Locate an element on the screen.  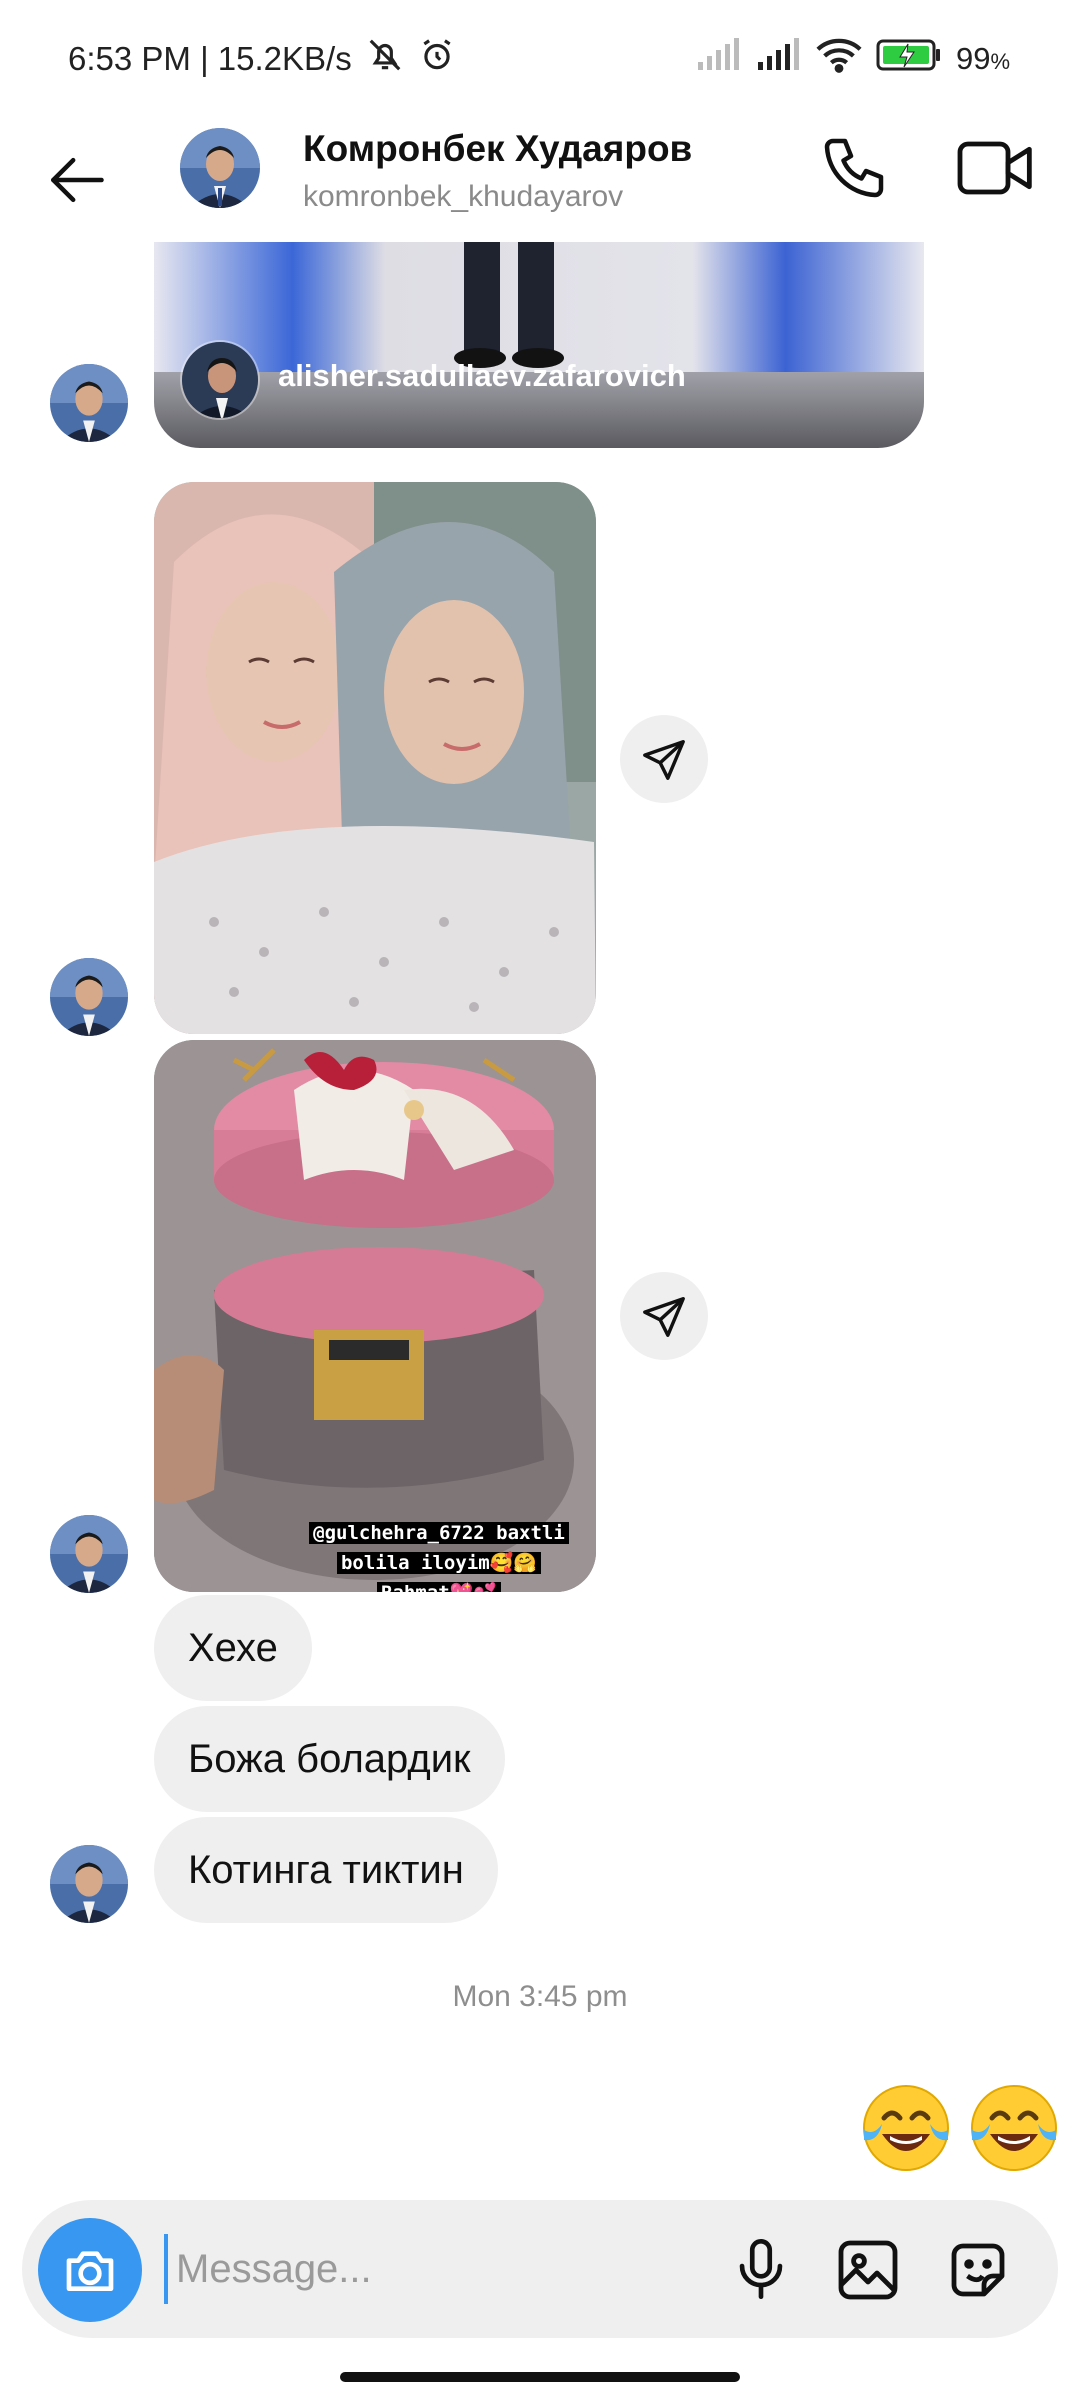
sticker-icon is located at coordinates (978, 2270).